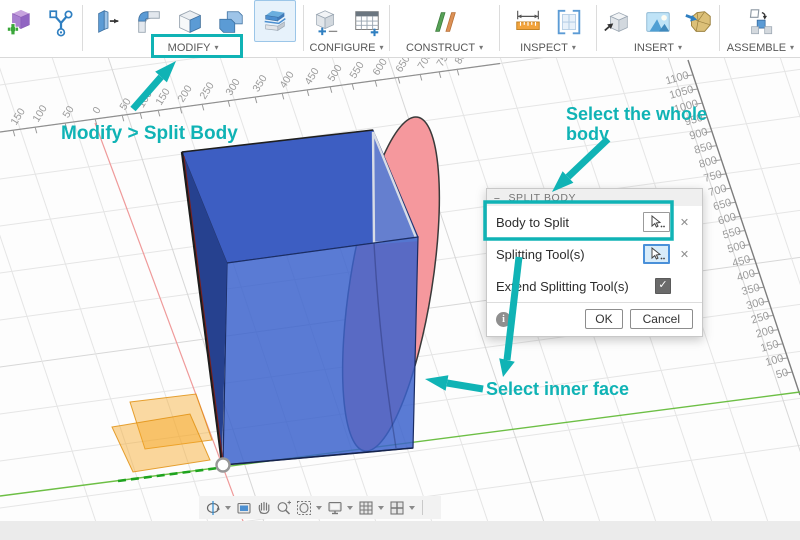 This screenshot has width=800, height=540. Describe the element at coordinates (445, 22) in the screenshot. I see `construct-plane-icon` at that location.